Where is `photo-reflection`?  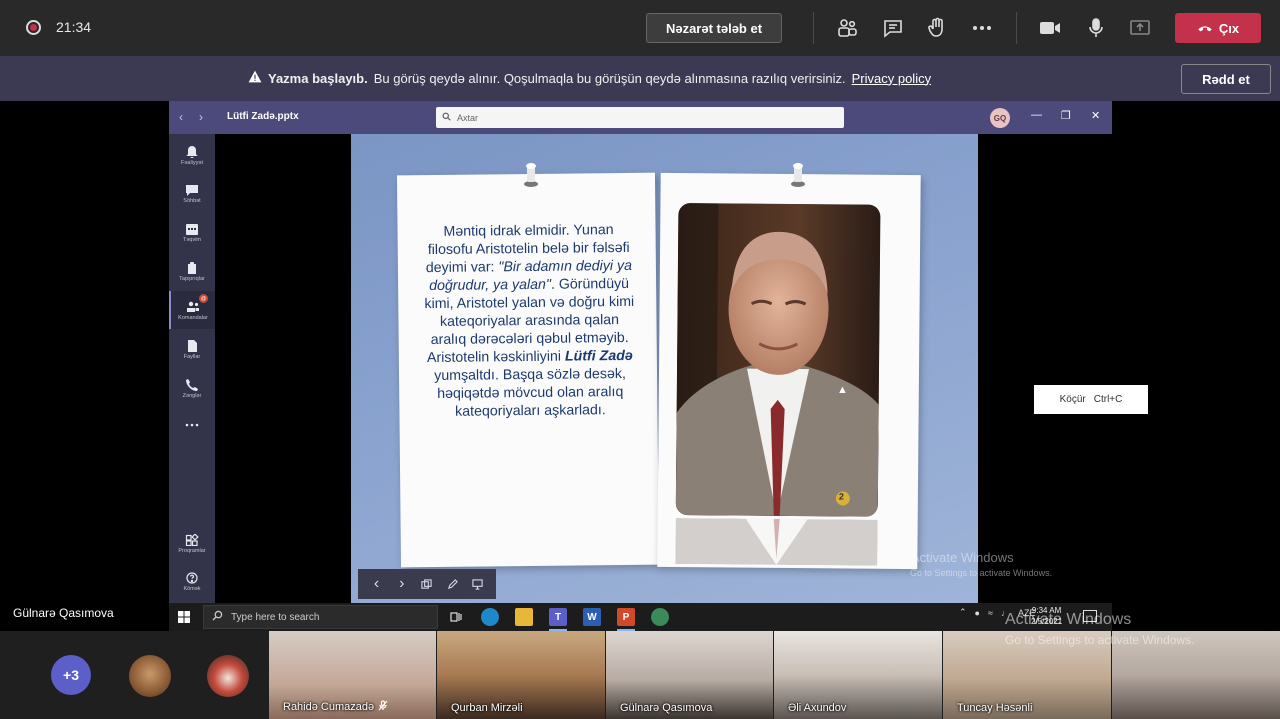 photo-reflection is located at coordinates (776, 542).